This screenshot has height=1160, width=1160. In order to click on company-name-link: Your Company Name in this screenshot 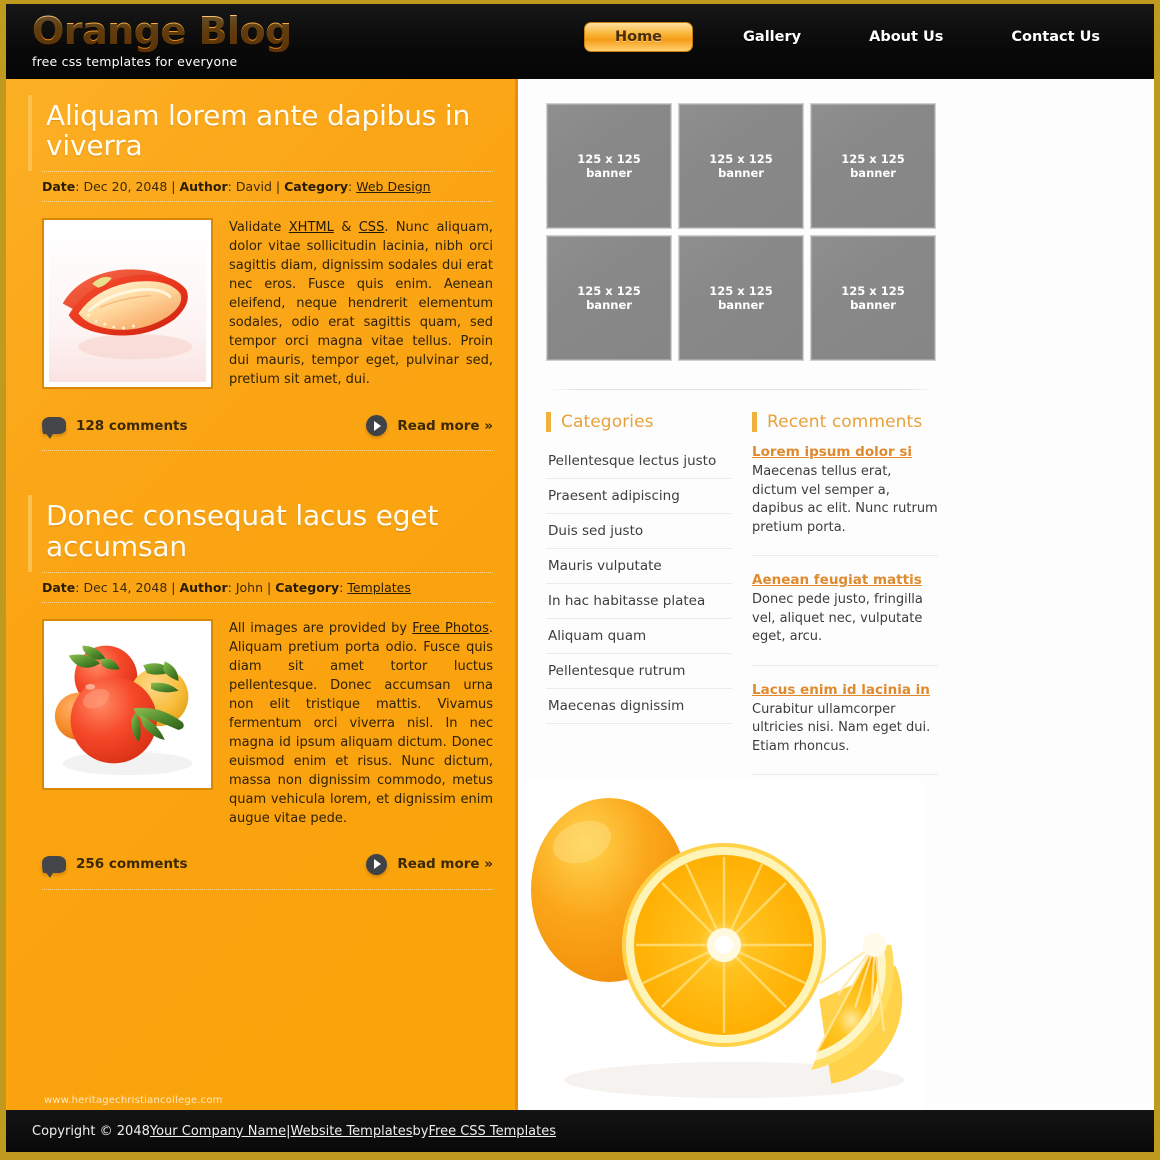, I will do `click(218, 1131)`.